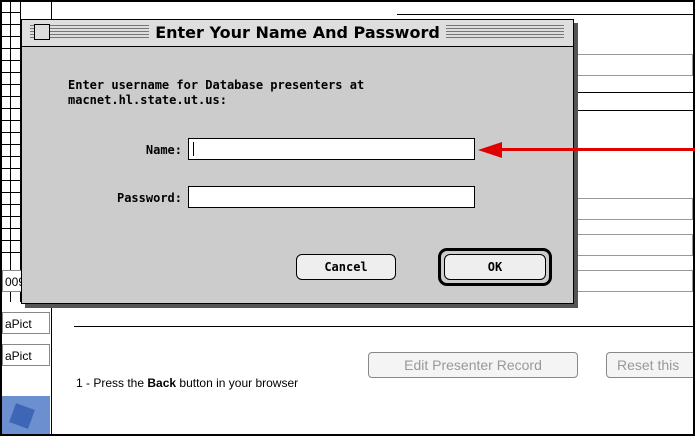  I want to click on instruction-suffix: button in your browser, so click(237, 383).